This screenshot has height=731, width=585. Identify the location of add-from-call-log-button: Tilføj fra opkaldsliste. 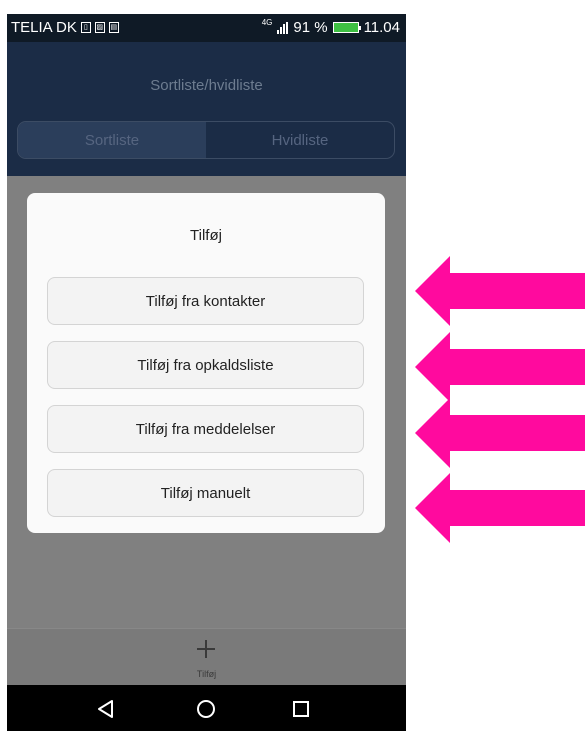
(205, 365).